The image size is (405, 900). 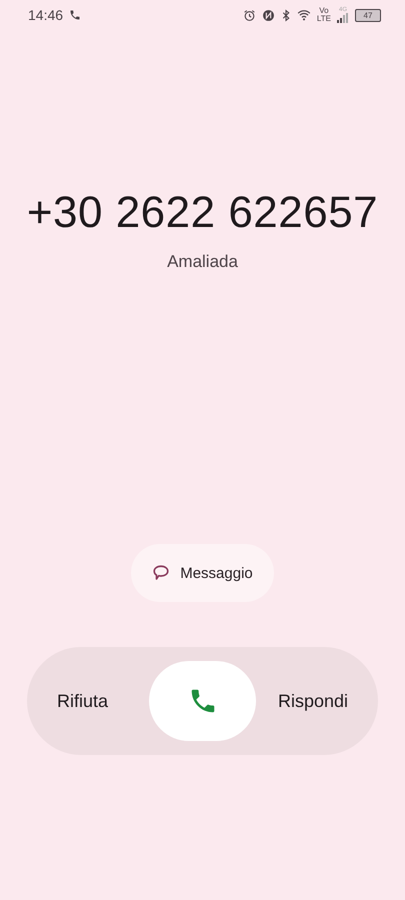 I want to click on phone-icon, so click(x=75, y=15).